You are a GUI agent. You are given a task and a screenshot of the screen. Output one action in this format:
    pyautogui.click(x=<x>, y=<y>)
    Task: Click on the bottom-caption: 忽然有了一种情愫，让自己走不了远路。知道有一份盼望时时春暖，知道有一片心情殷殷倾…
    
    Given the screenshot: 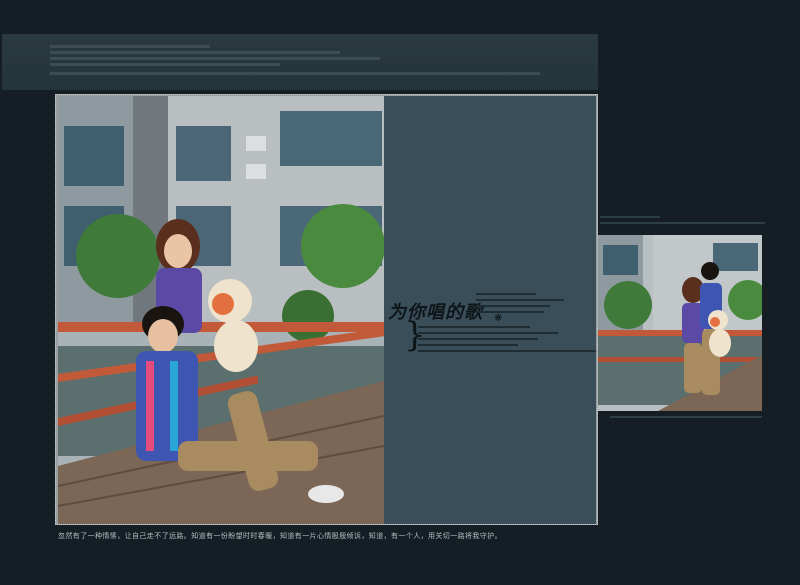 What is the action you would take?
    pyautogui.click(x=280, y=536)
    